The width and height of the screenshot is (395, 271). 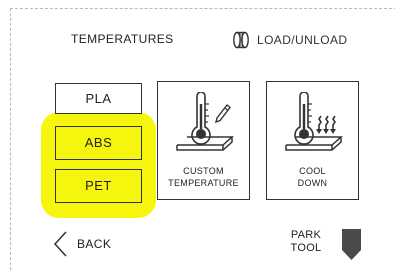 I want to click on custom-temperature-button: CUSTOM TEMPERATURE, so click(x=203, y=140).